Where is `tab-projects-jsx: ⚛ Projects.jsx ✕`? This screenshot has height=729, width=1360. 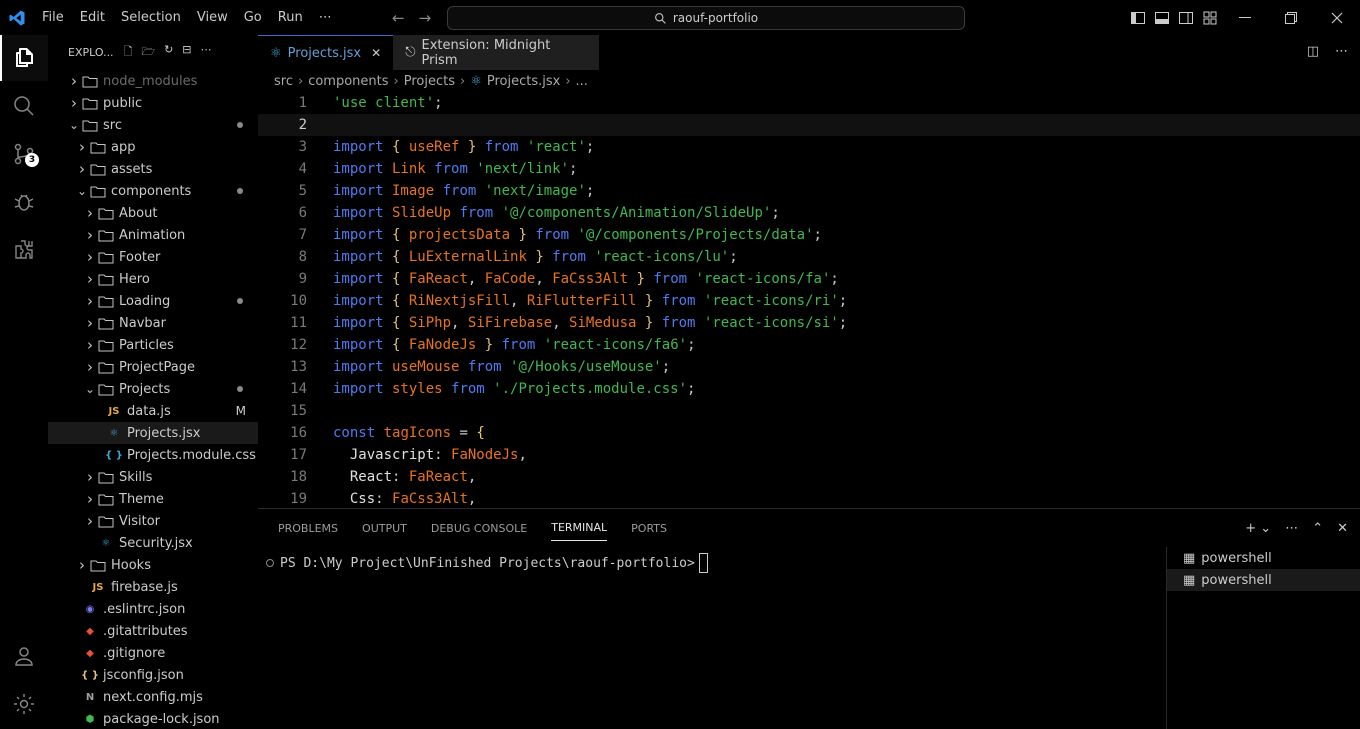
tab-projects-jsx: ⚛ Projects.jsx ✕ is located at coordinates (326, 52).